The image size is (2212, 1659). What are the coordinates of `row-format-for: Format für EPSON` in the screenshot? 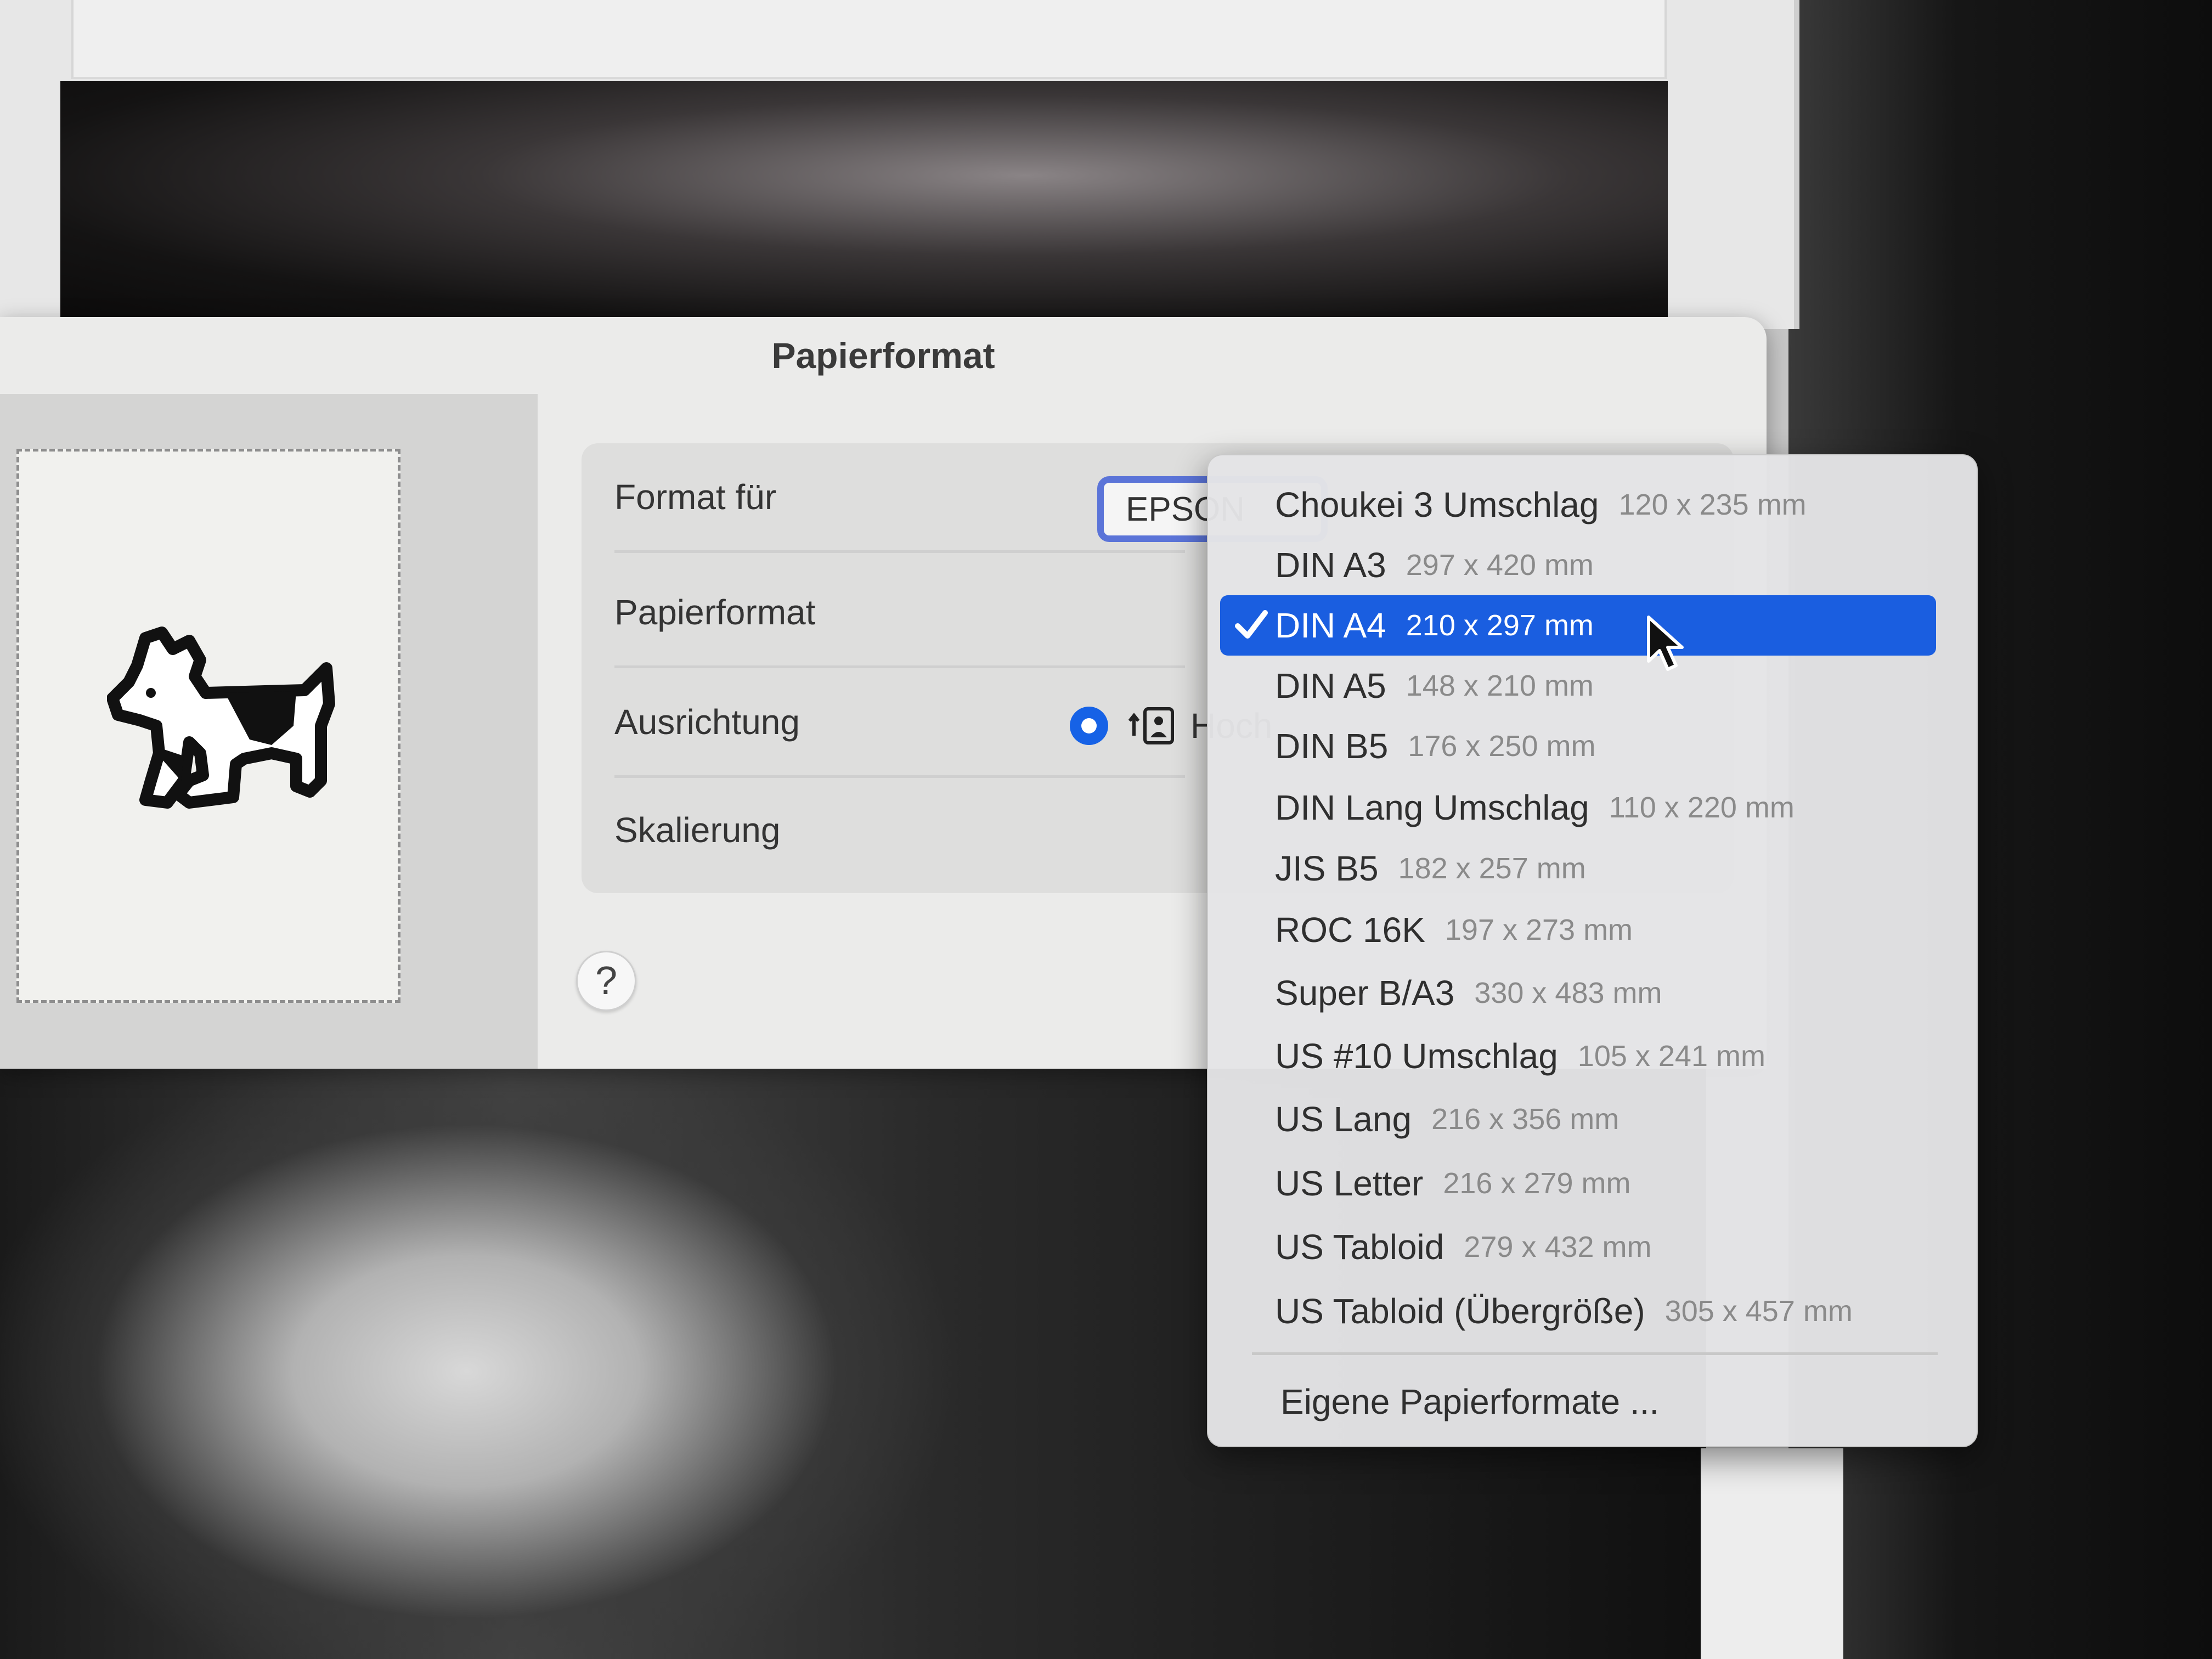 It's located at (971, 498).